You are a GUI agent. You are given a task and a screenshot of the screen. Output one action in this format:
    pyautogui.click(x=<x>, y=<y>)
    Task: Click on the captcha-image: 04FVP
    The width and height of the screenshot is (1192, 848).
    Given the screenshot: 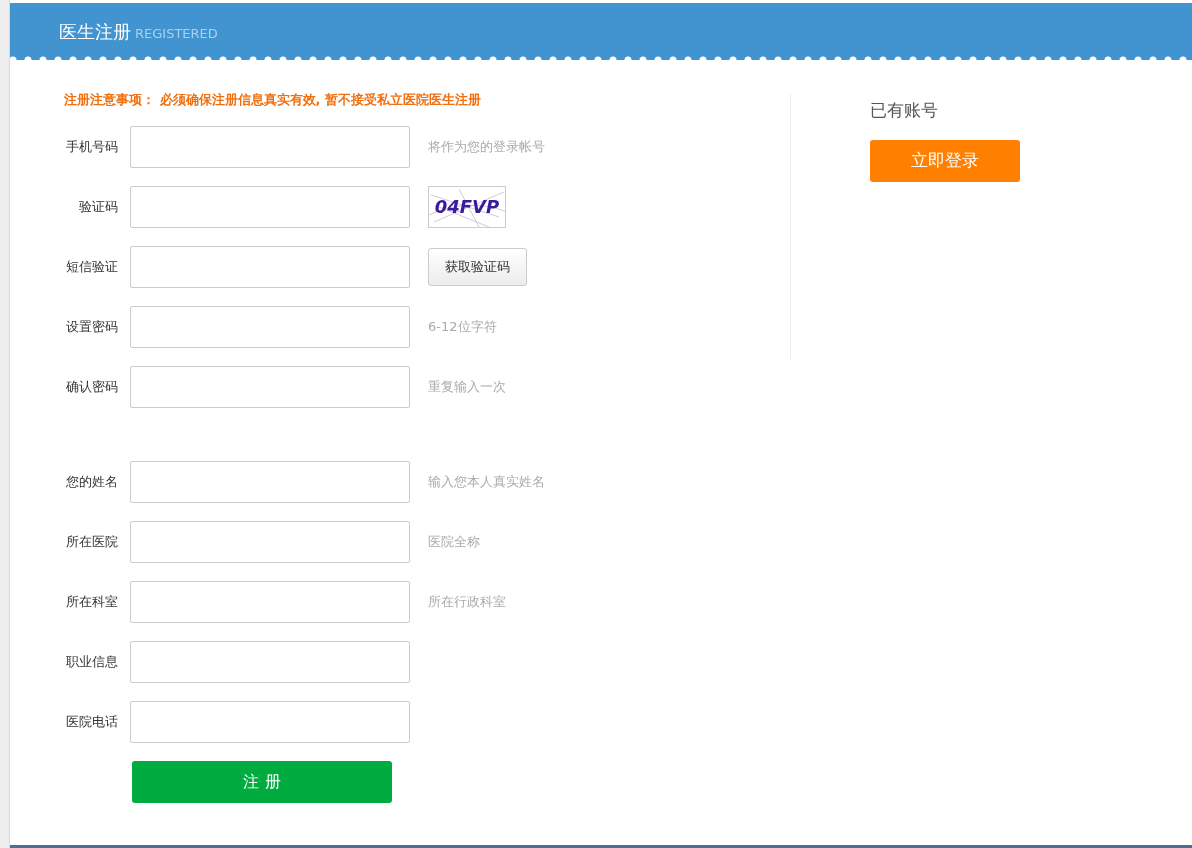 What is the action you would take?
    pyautogui.click(x=467, y=206)
    